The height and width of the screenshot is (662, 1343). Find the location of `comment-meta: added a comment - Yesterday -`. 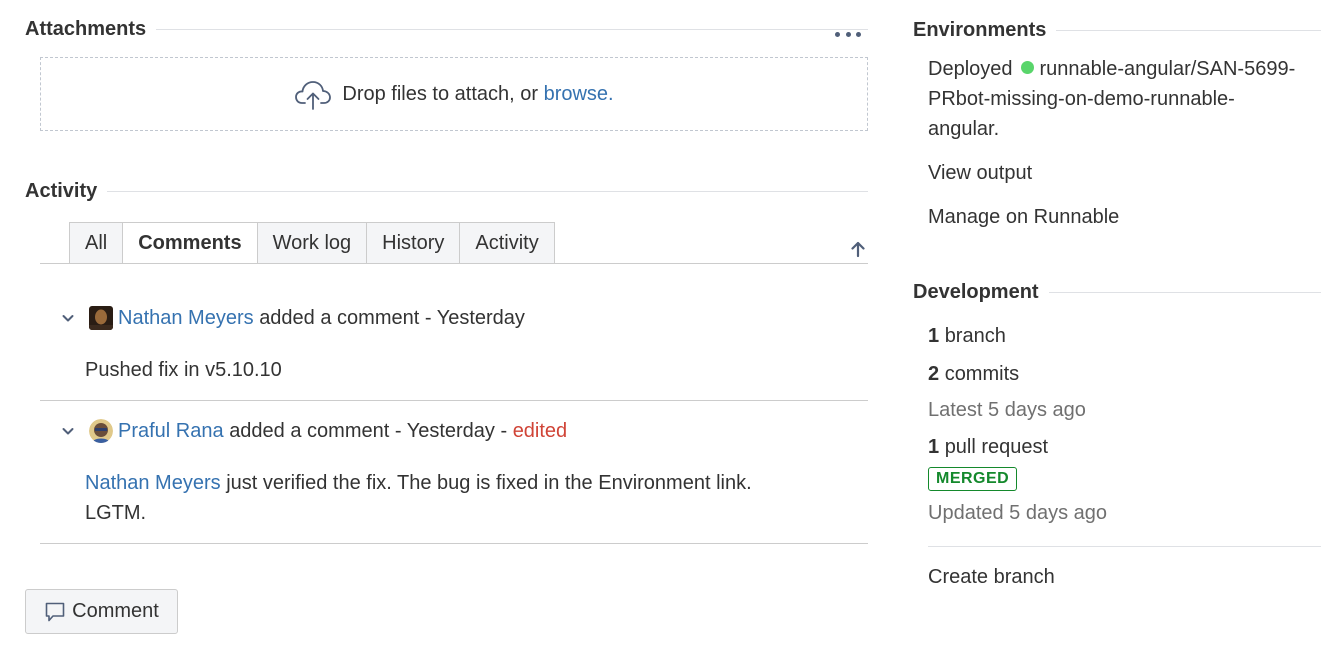

comment-meta: added a comment - Yesterday - is located at coordinates (371, 430).